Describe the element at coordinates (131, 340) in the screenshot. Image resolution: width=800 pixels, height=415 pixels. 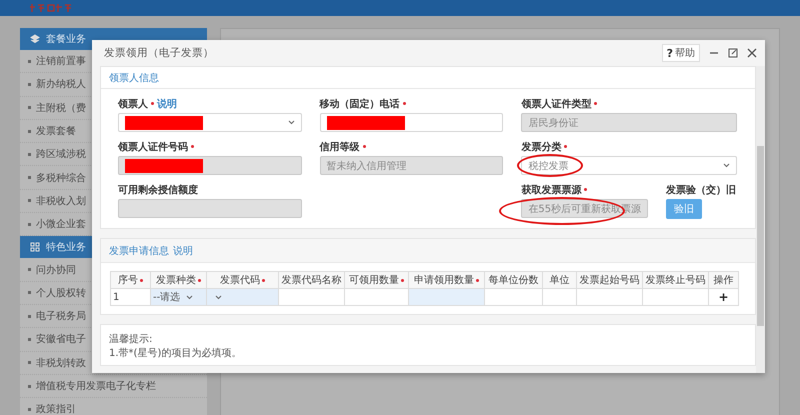
I see `notes-title: 温馨提示:` at that location.